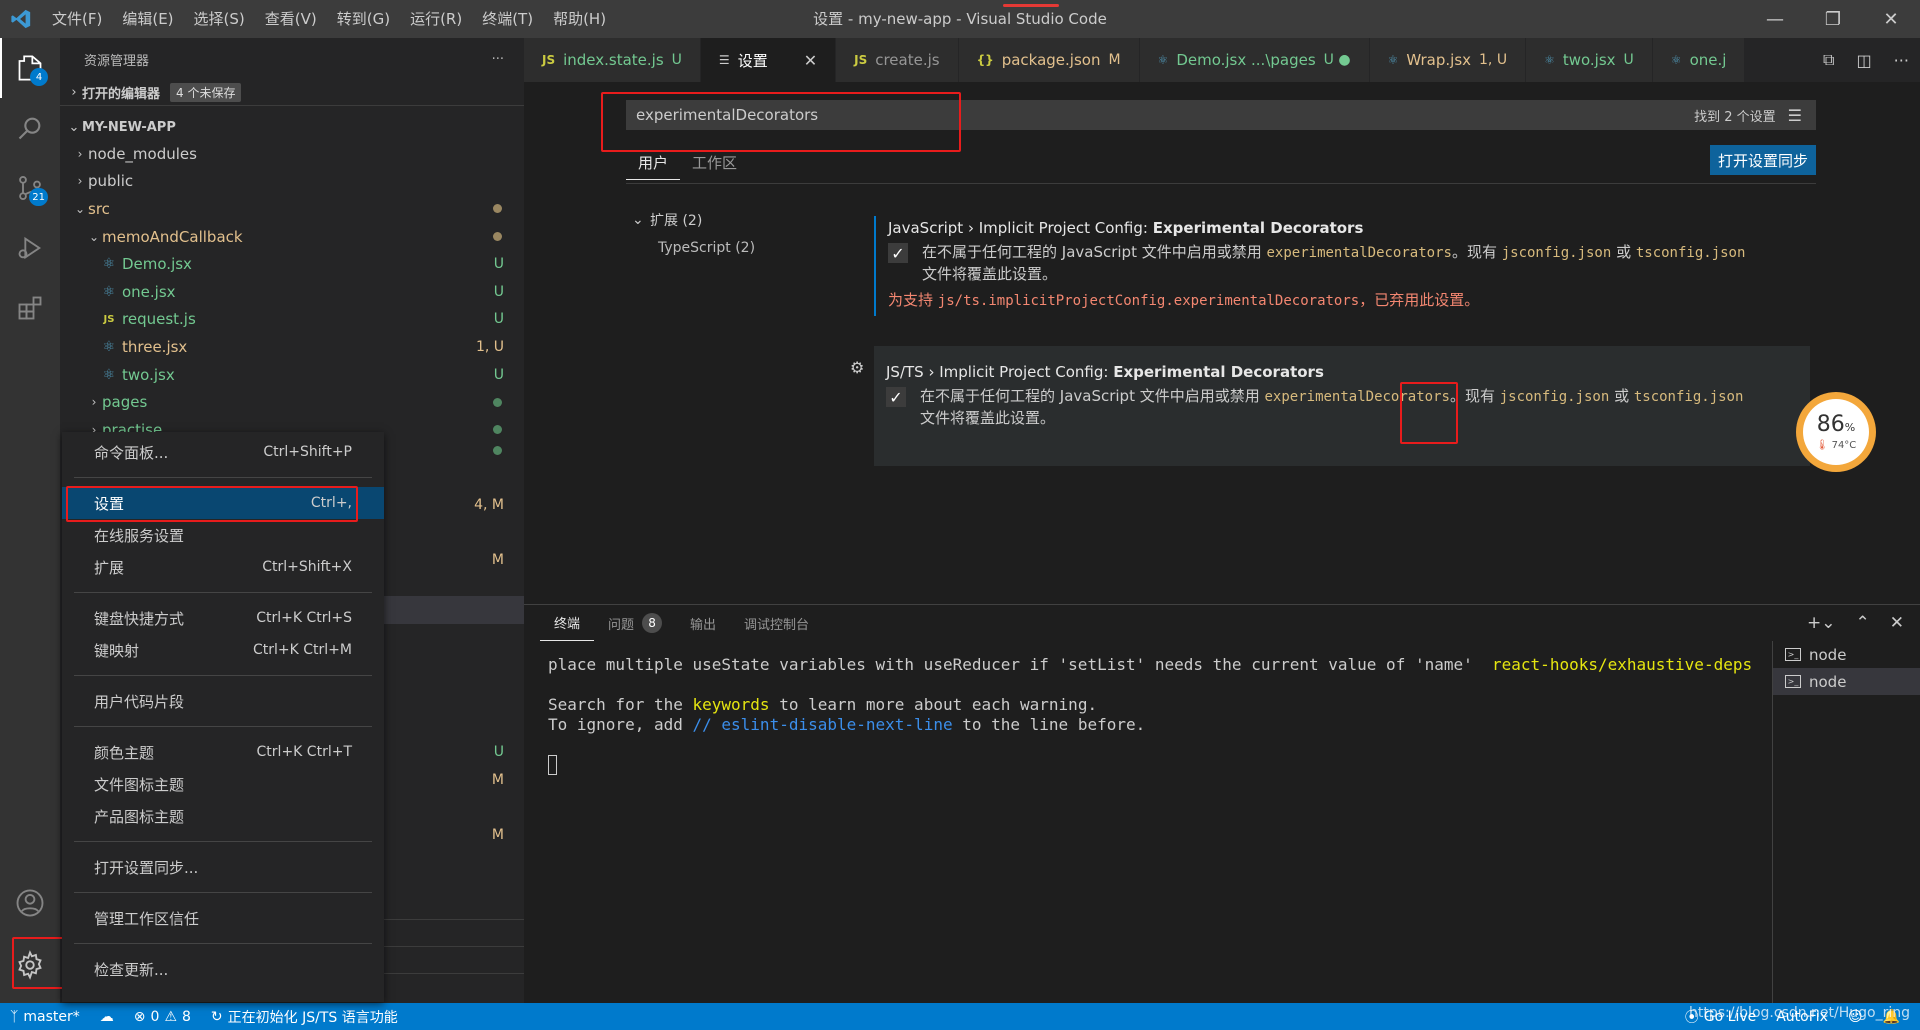 This screenshot has width=1920, height=1030. I want to click on tab-git-status: 1, U, so click(1493, 60).